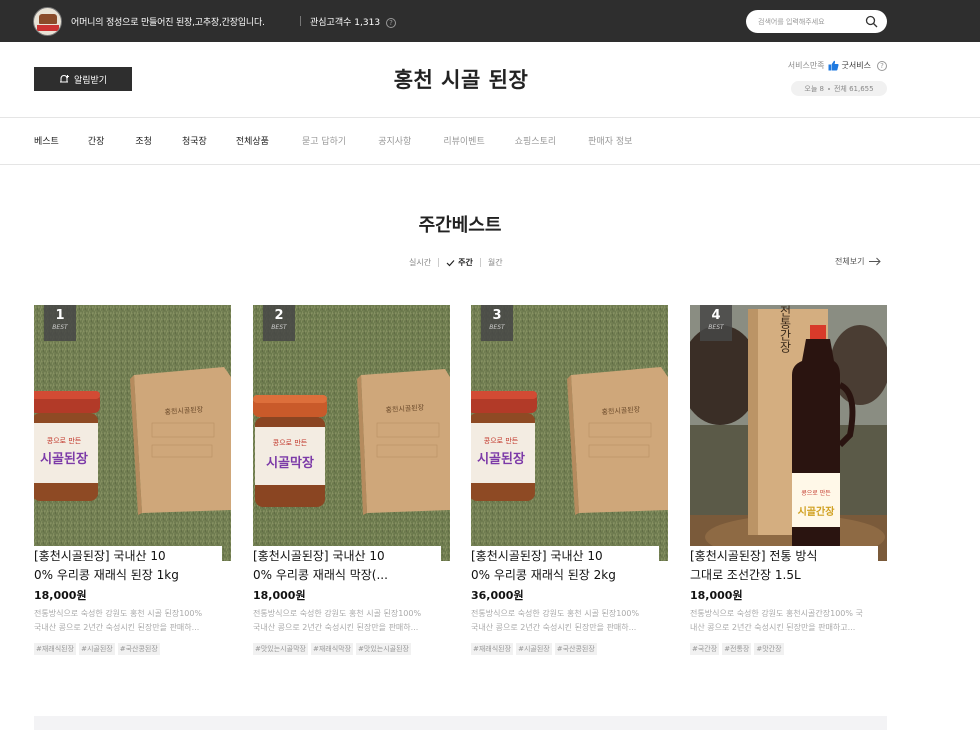 This screenshot has width=980, height=730. What do you see at coordinates (279, 323) in the screenshot?
I see `rank-badge: 2 BEST` at bounding box center [279, 323].